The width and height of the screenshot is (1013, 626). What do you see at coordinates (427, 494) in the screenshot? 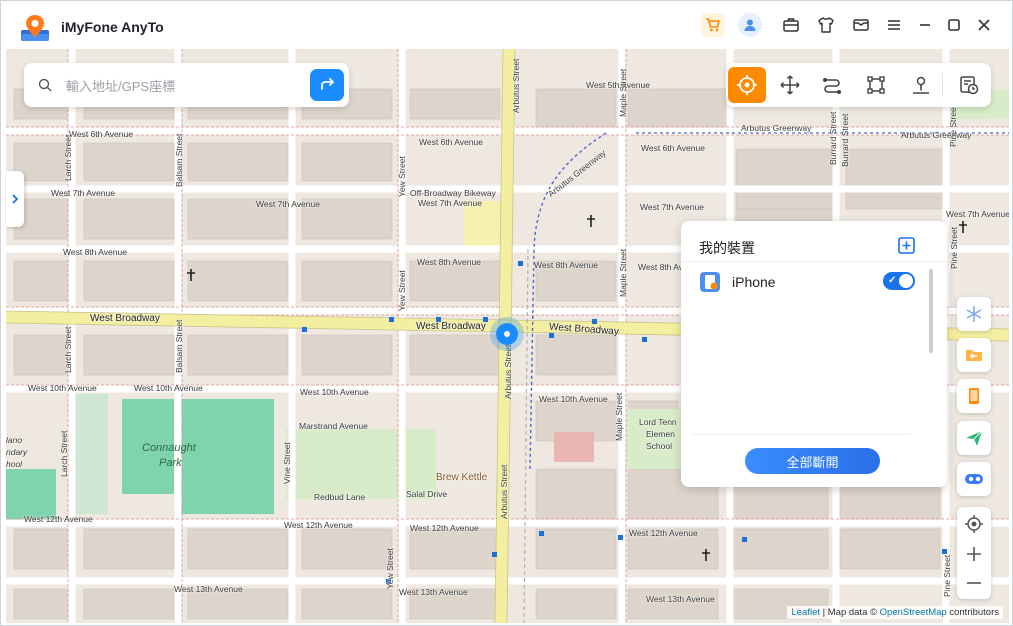
I see `street-label: Salal Drive` at bounding box center [427, 494].